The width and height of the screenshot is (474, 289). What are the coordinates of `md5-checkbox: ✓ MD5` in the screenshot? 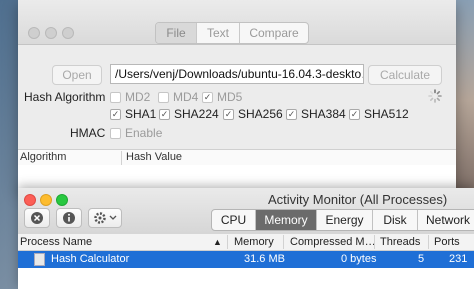 It's located at (222, 97).